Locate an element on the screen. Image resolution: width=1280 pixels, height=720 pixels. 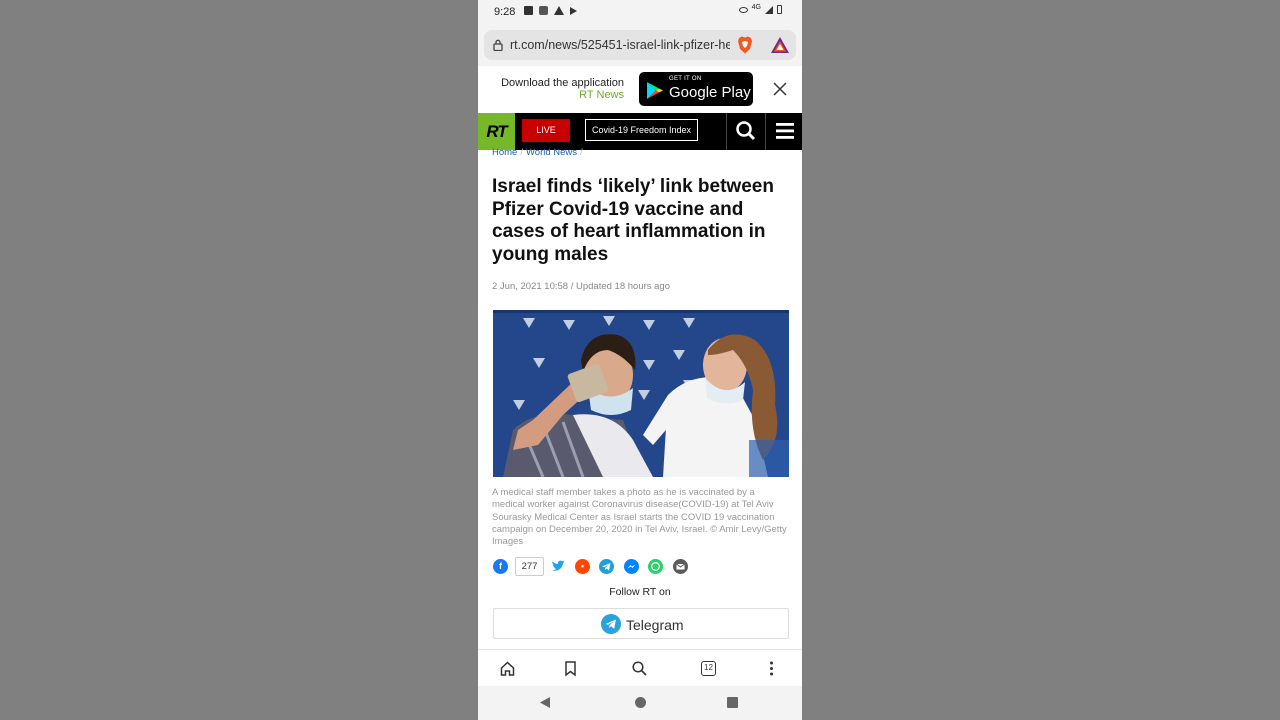
site-search-button is located at coordinates (745, 131).